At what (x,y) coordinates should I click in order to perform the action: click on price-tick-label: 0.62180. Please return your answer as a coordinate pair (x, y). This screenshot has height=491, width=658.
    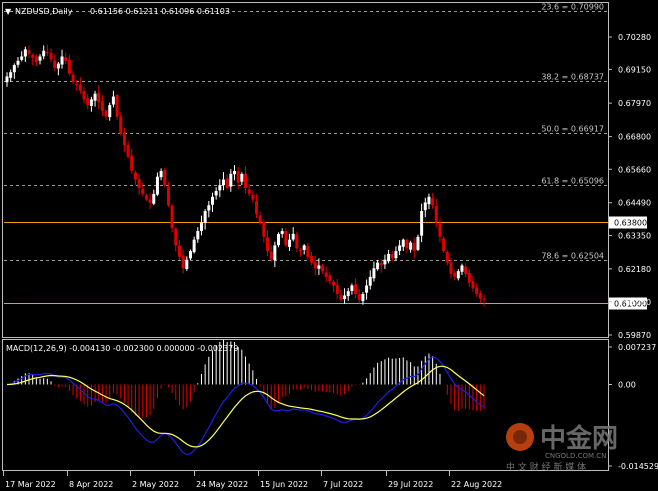
    Looking at the image, I should click on (634, 269).